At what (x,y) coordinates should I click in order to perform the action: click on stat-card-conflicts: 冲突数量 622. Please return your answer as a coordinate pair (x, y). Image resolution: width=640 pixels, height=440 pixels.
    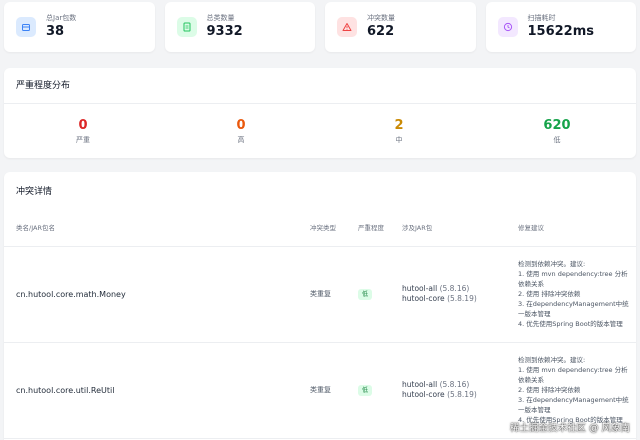
    Looking at the image, I should click on (400, 27).